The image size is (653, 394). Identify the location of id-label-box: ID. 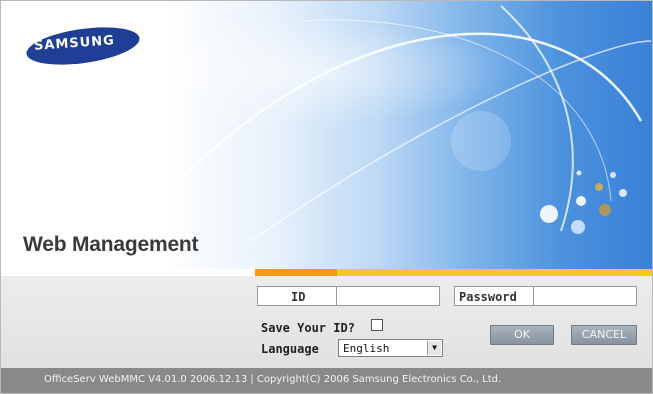
(297, 296).